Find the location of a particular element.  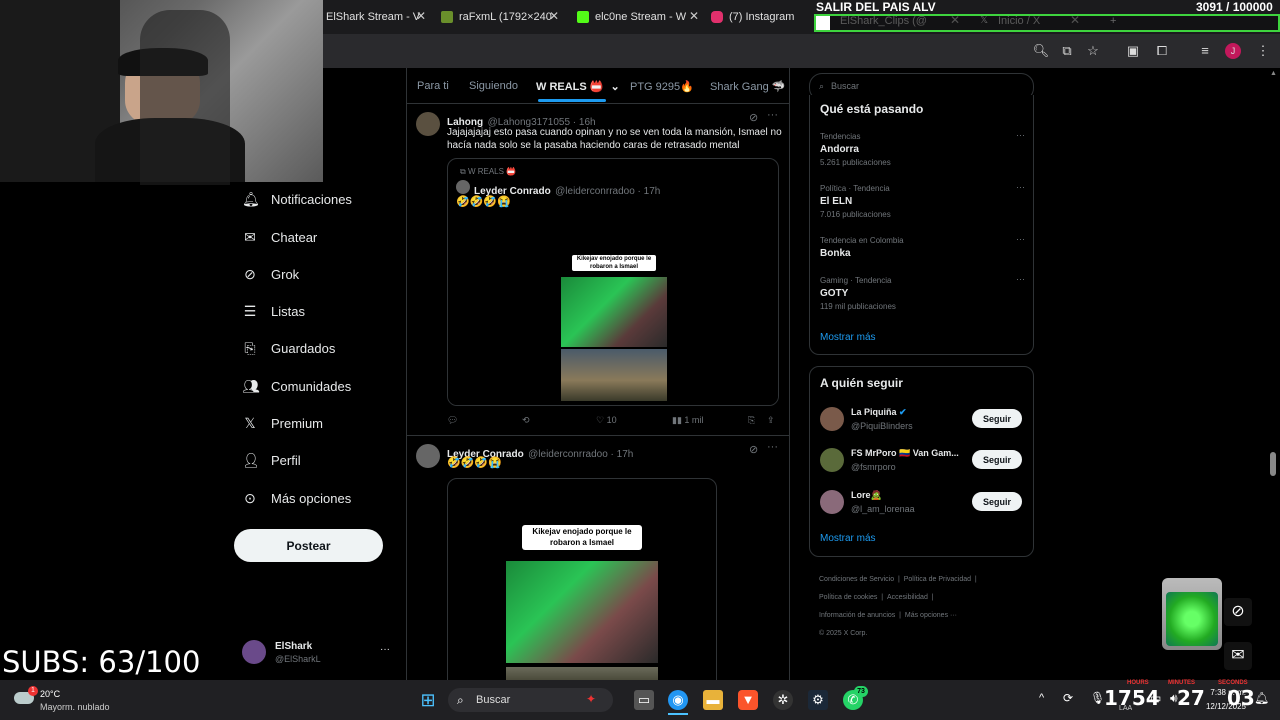

trend-item: Tendencia en Colombia Bonka ··· is located at coordinates (922, 248).